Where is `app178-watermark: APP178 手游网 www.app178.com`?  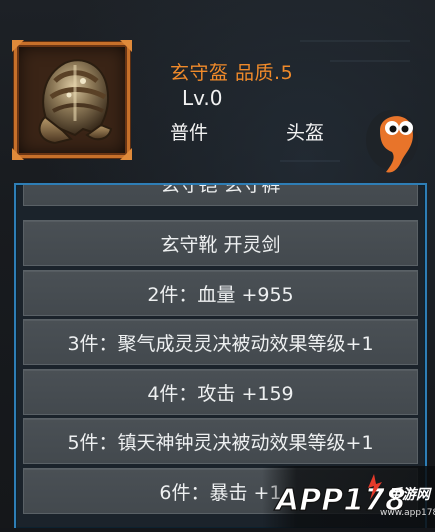
app178-watermark: APP178 手游网 www.app178.com is located at coordinates (348, 497).